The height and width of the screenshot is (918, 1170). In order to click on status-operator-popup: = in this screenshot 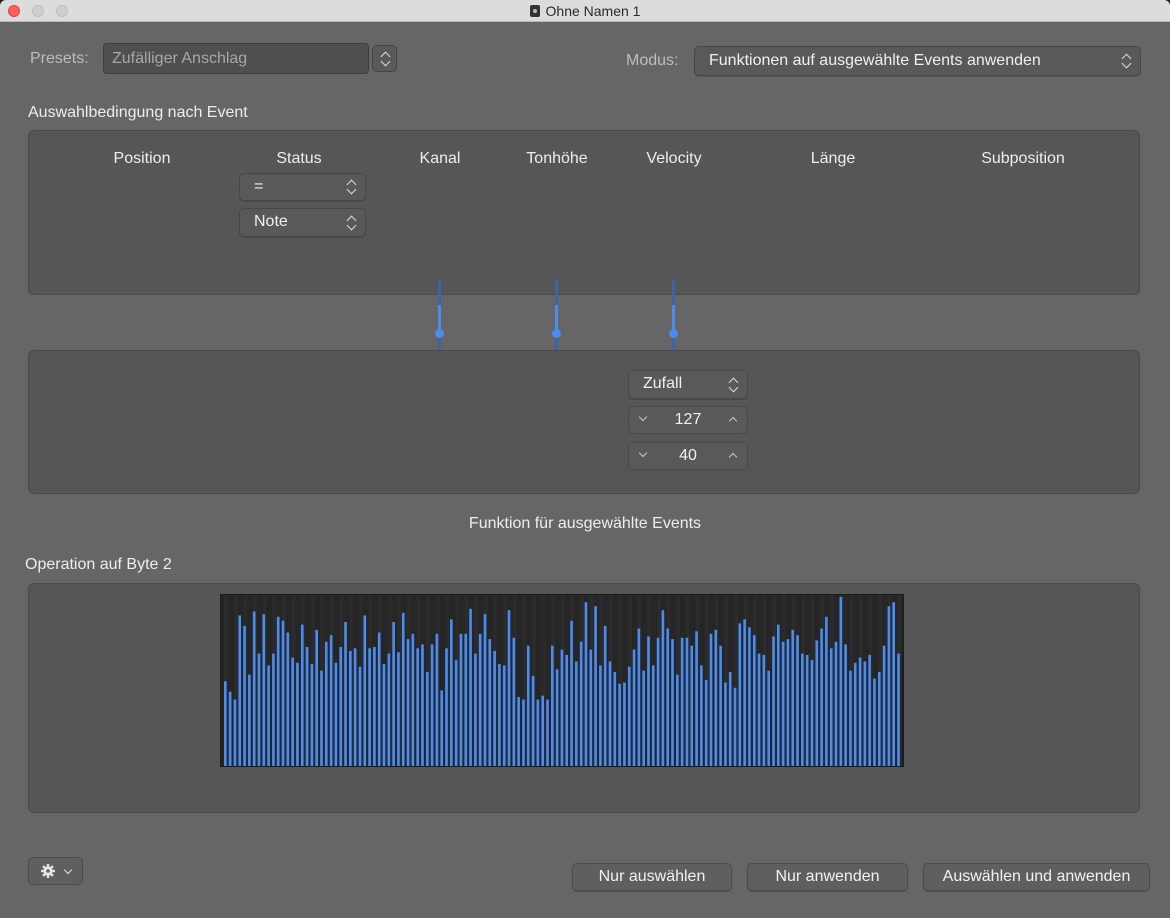, I will do `click(302, 187)`.